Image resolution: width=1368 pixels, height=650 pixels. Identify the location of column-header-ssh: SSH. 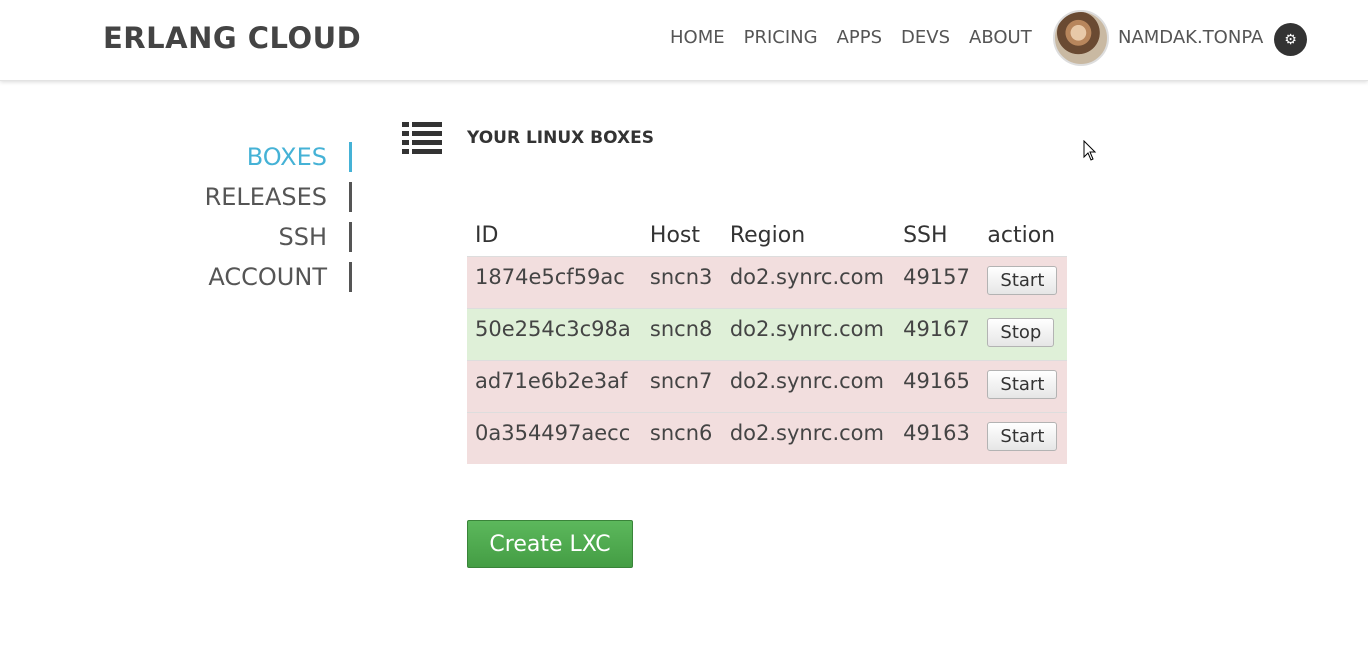
(925, 235).